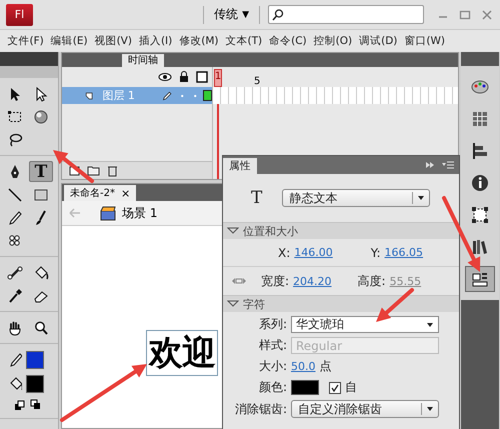 The width and height of the screenshot is (500, 429). What do you see at coordinates (155, 41) in the screenshot?
I see `menu-item: 插入(I)` at bounding box center [155, 41].